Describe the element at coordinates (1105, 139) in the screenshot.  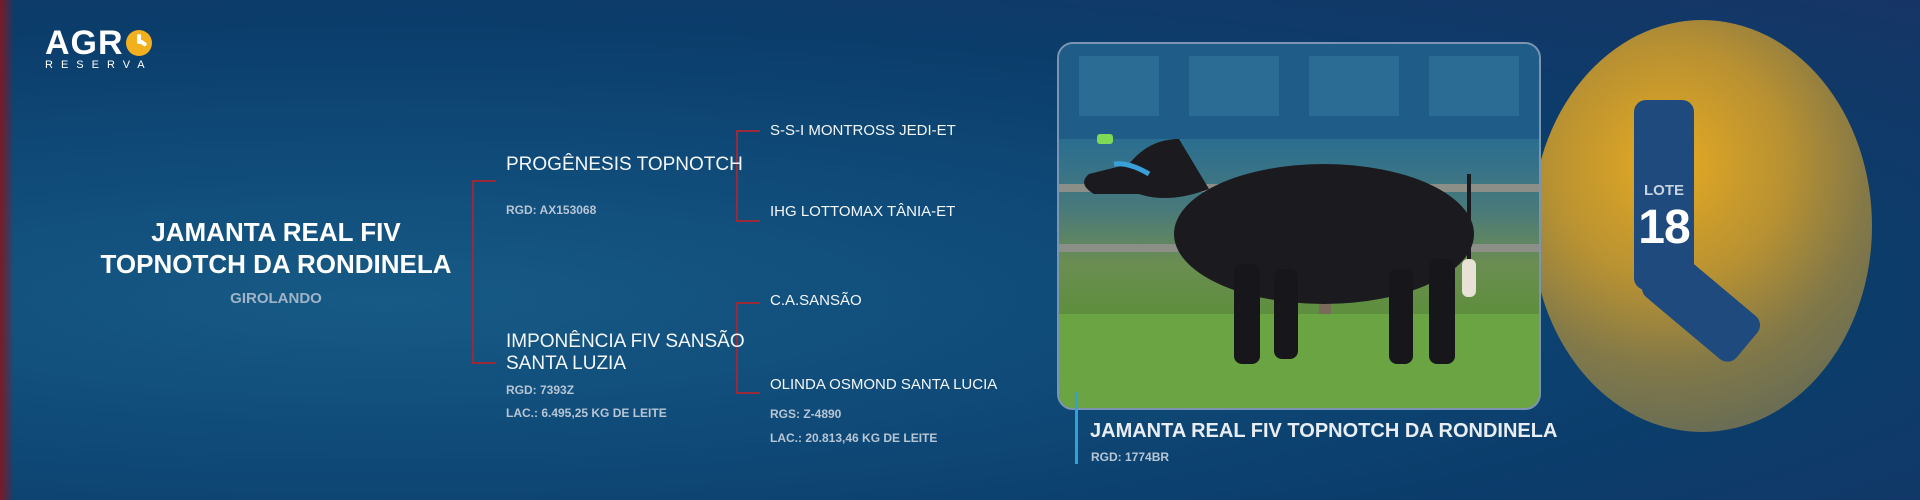
I see `ear-tag` at that location.